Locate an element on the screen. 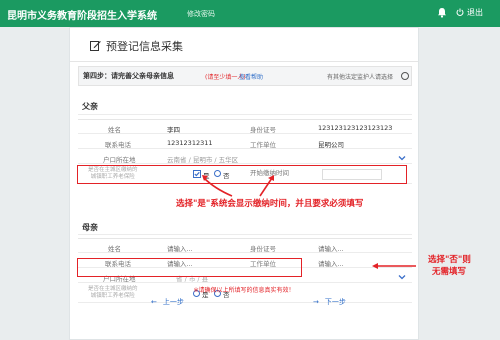  mother-section-title: 母亲 is located at coordinates (90, 227).